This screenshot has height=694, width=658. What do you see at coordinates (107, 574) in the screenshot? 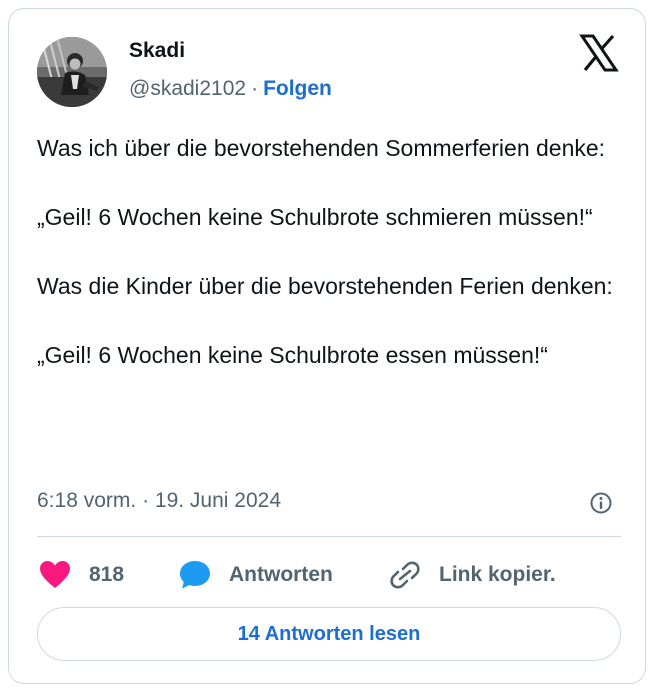
I see `like-count: 818` at bounding box center [107, 574].